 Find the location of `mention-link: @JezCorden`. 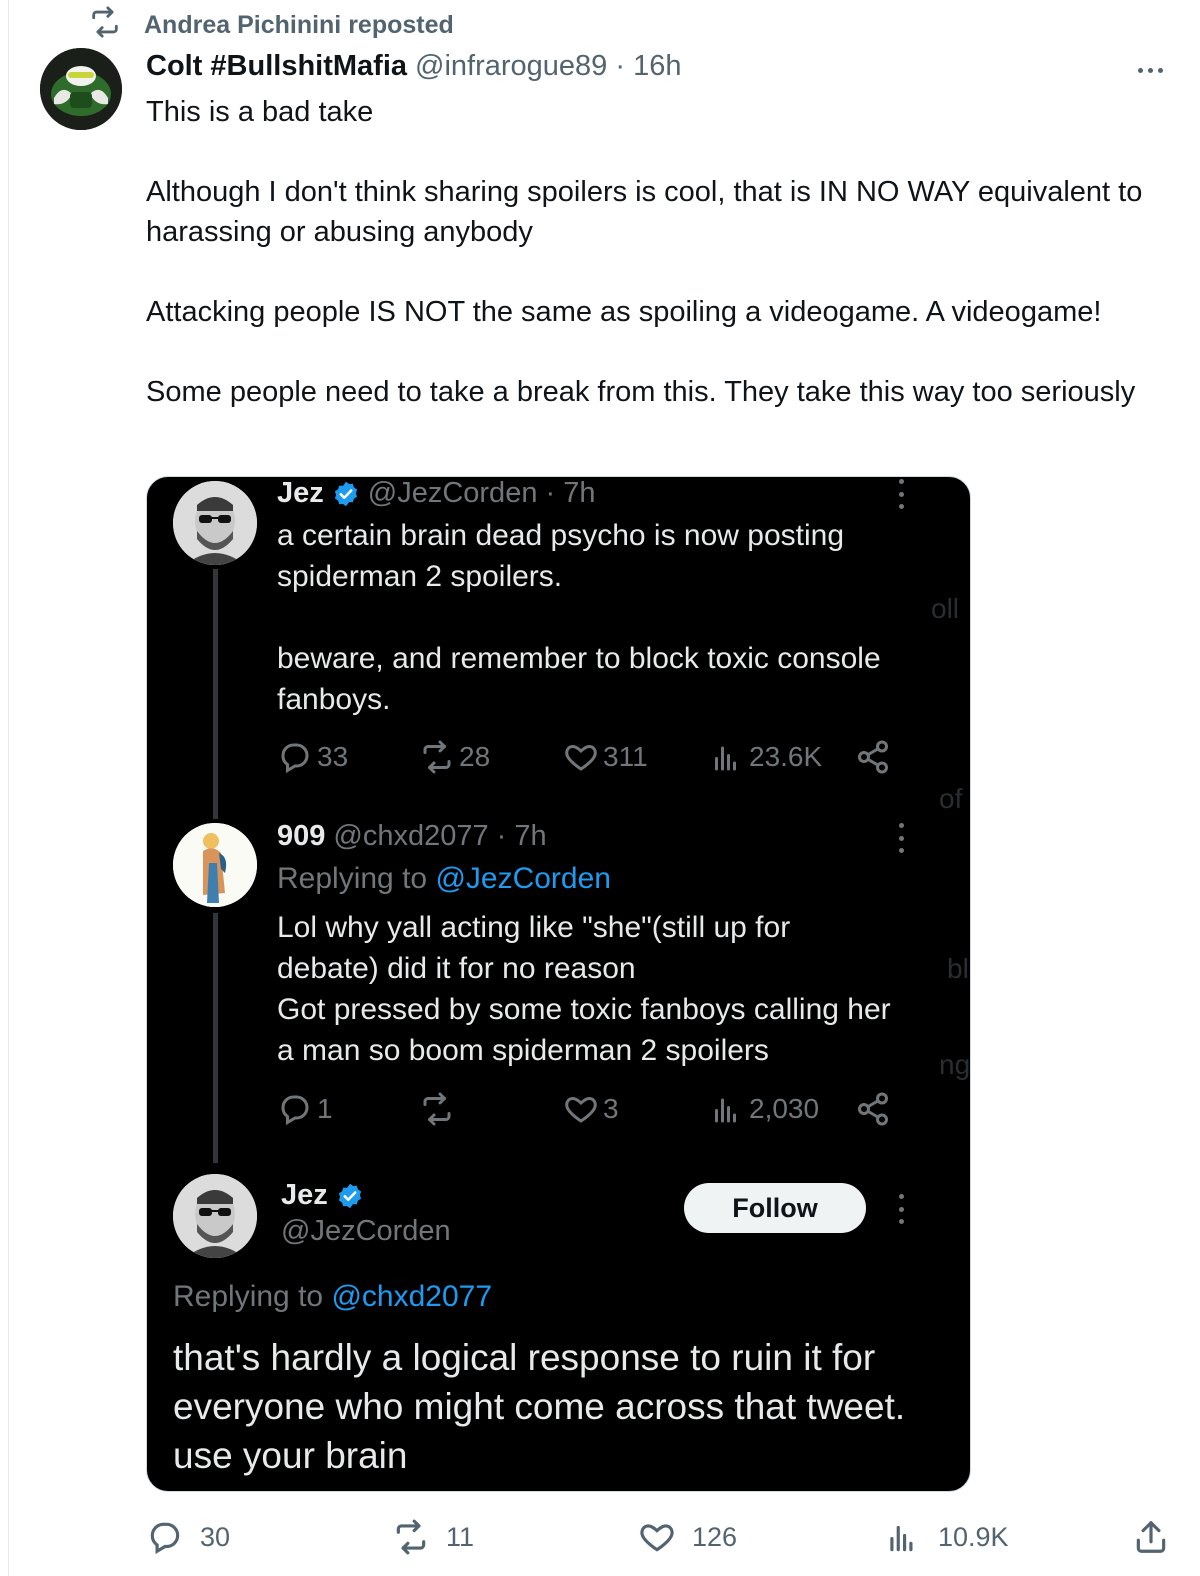

mention-link: @JezCorden is located at coordinates (523, 878).